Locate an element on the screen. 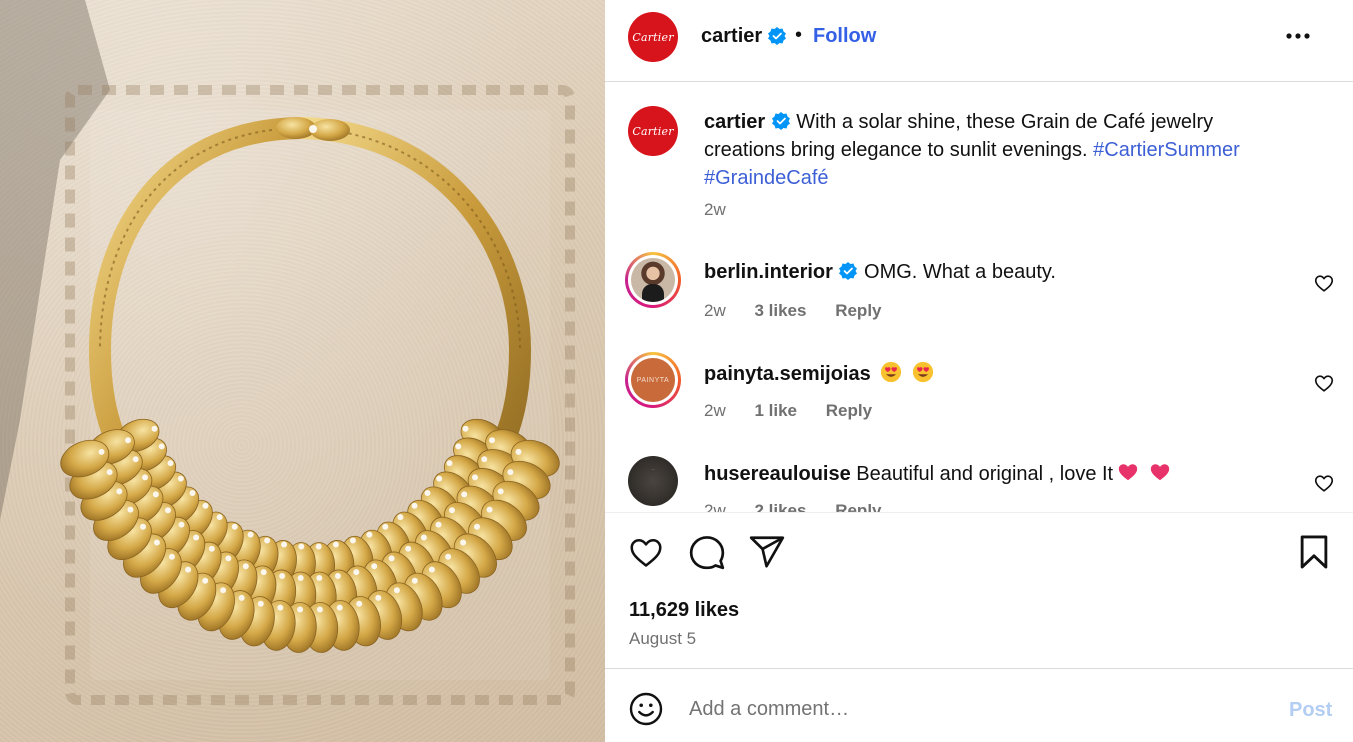  story-ring is located at coordinates (653, 280).